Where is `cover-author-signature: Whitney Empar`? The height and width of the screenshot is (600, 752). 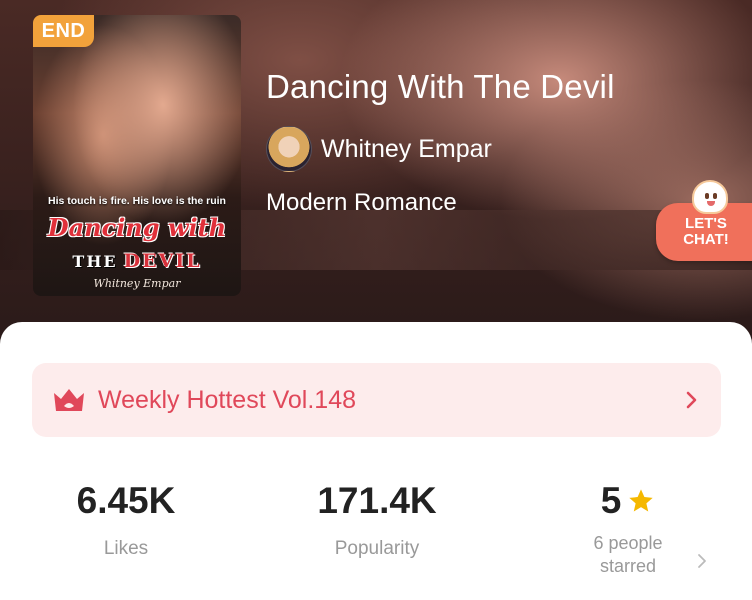 cover-author-signature: Whitney Empar is located at coordinates (137, 283).